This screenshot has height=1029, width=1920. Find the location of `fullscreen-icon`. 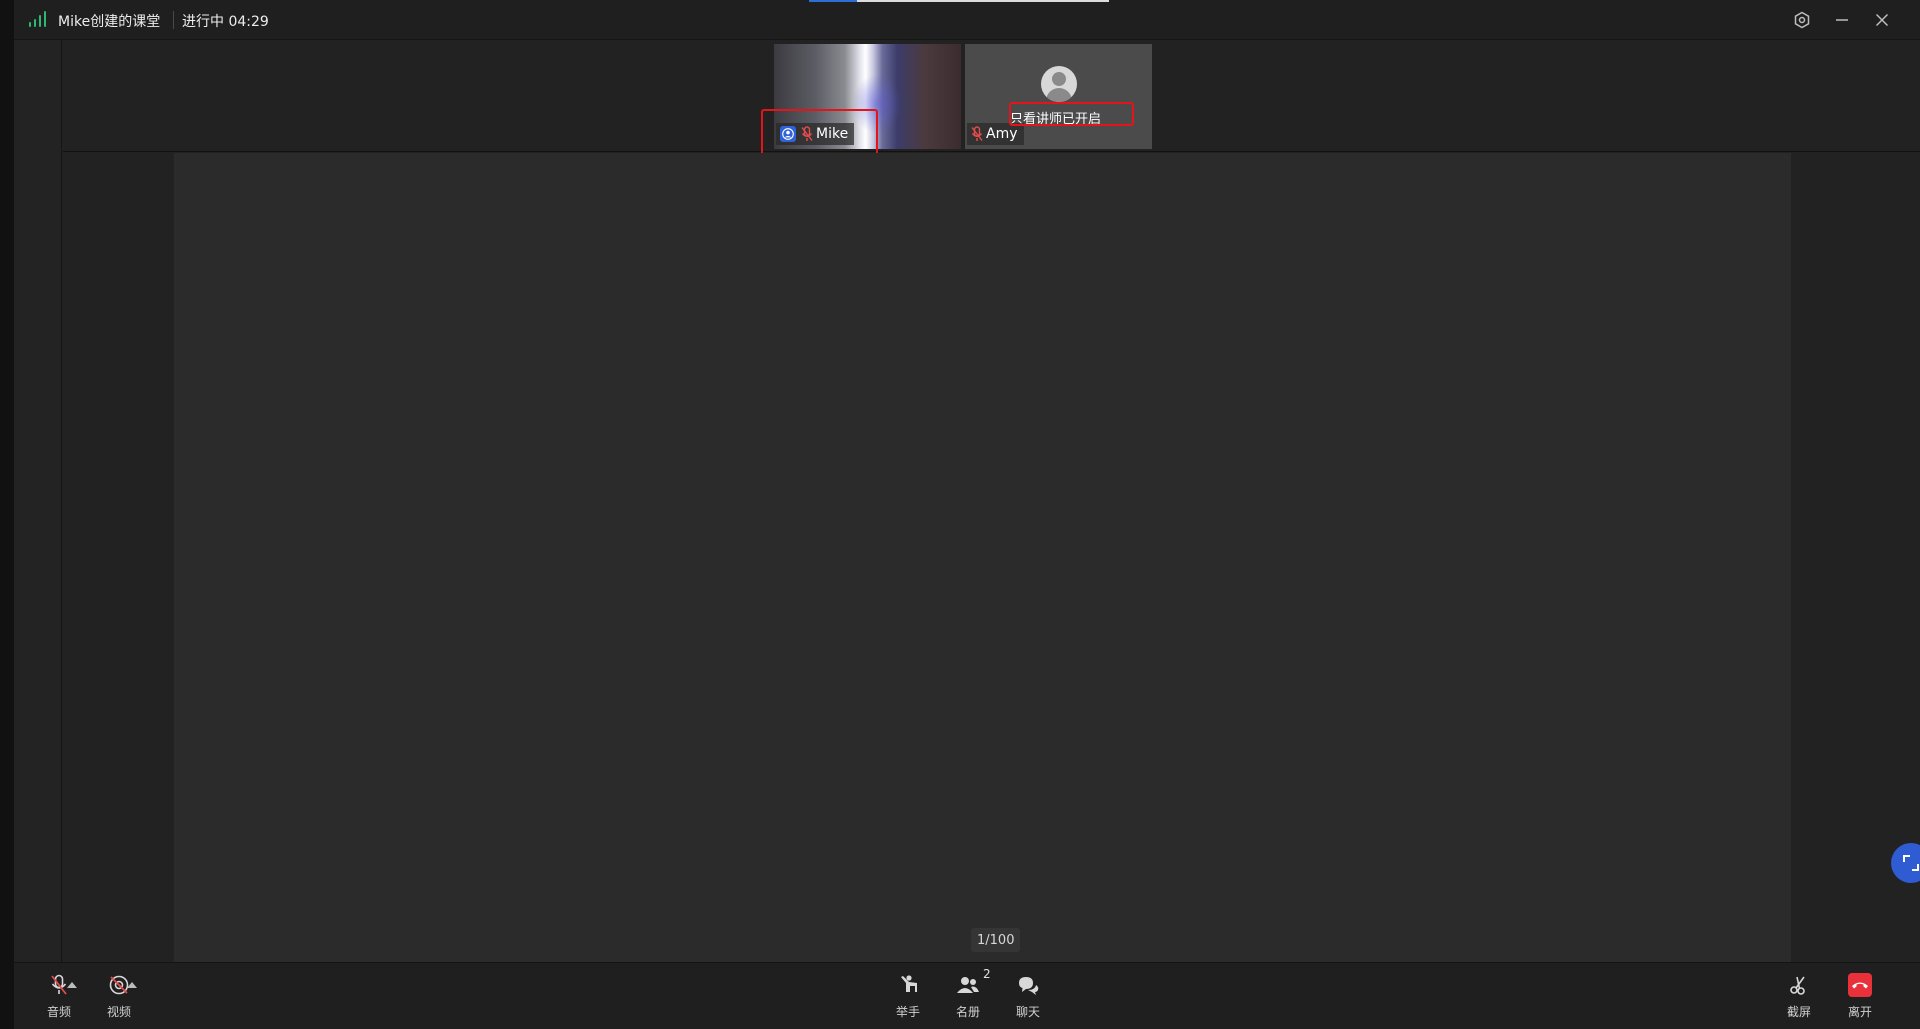

fullscreen-icon is located at coordinates (1911, 863).